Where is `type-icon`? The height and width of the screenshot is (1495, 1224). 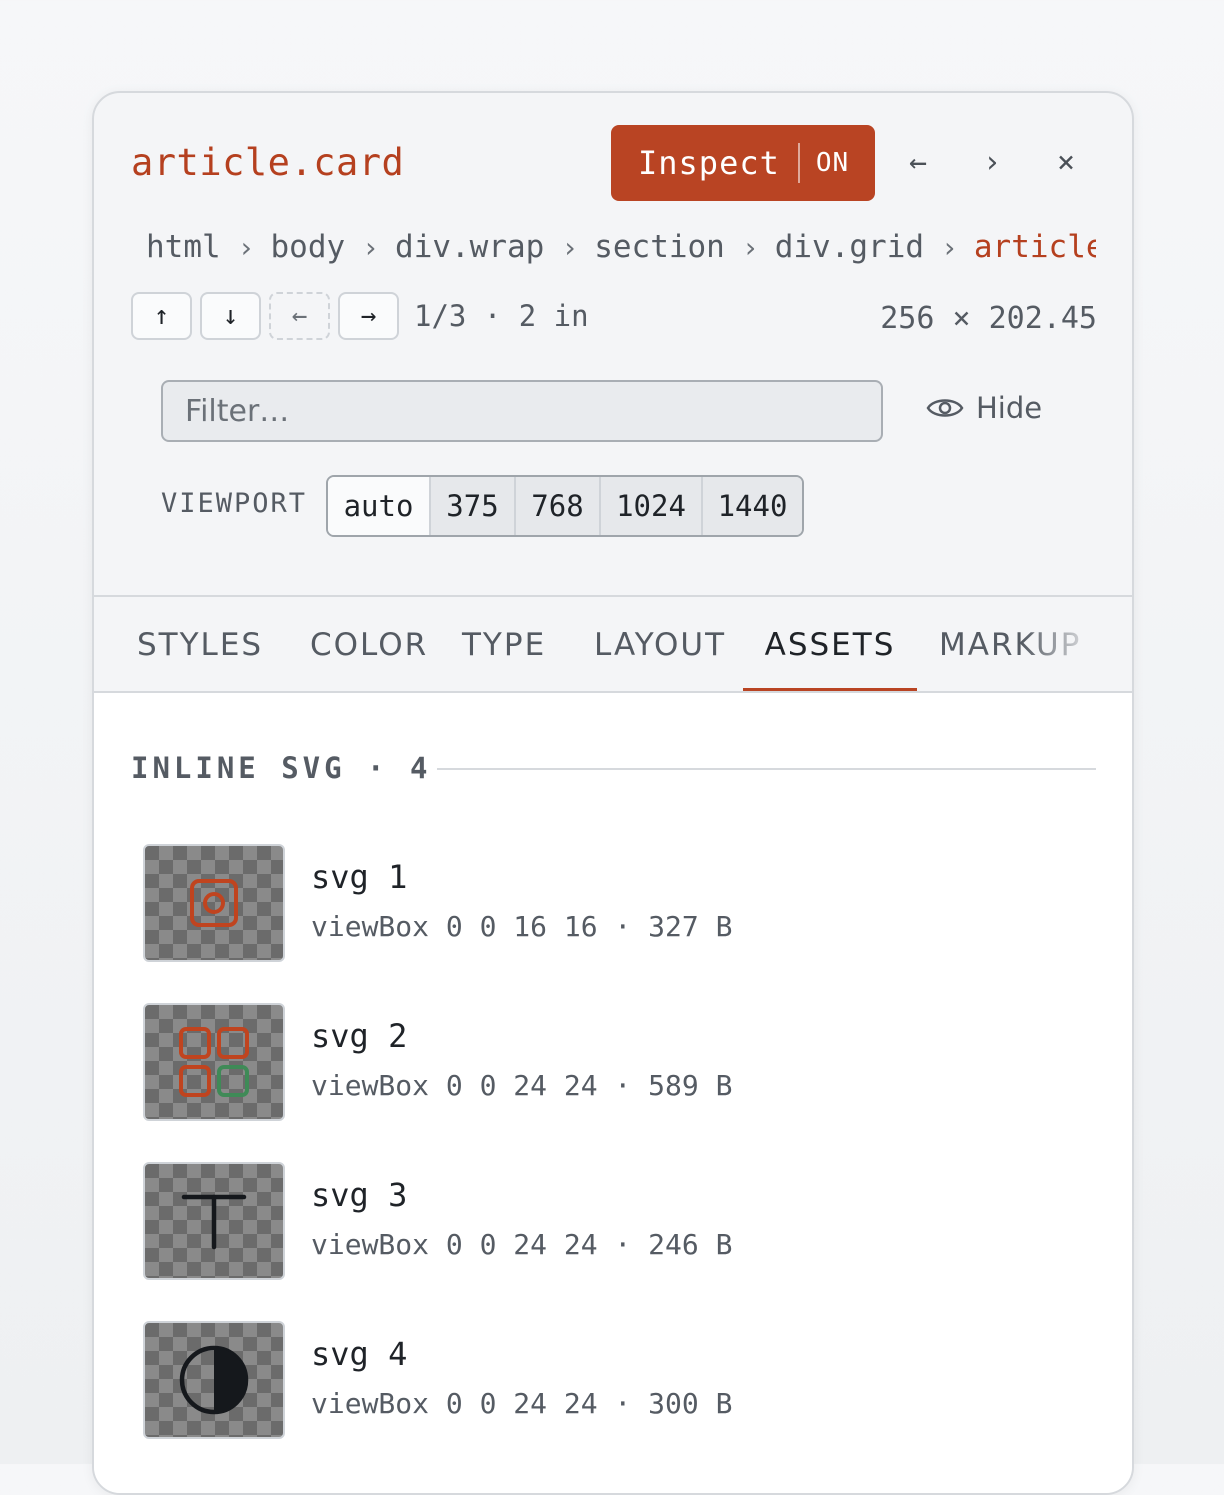 type-icon is located at coordinates (214, 1222).